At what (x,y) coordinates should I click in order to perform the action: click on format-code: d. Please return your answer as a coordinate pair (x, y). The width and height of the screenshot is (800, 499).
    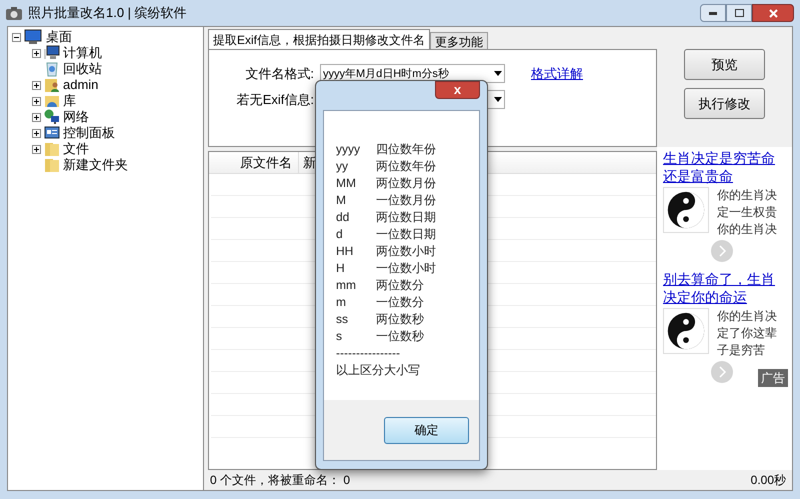
    Looking at the image, I should click on (340, 234).